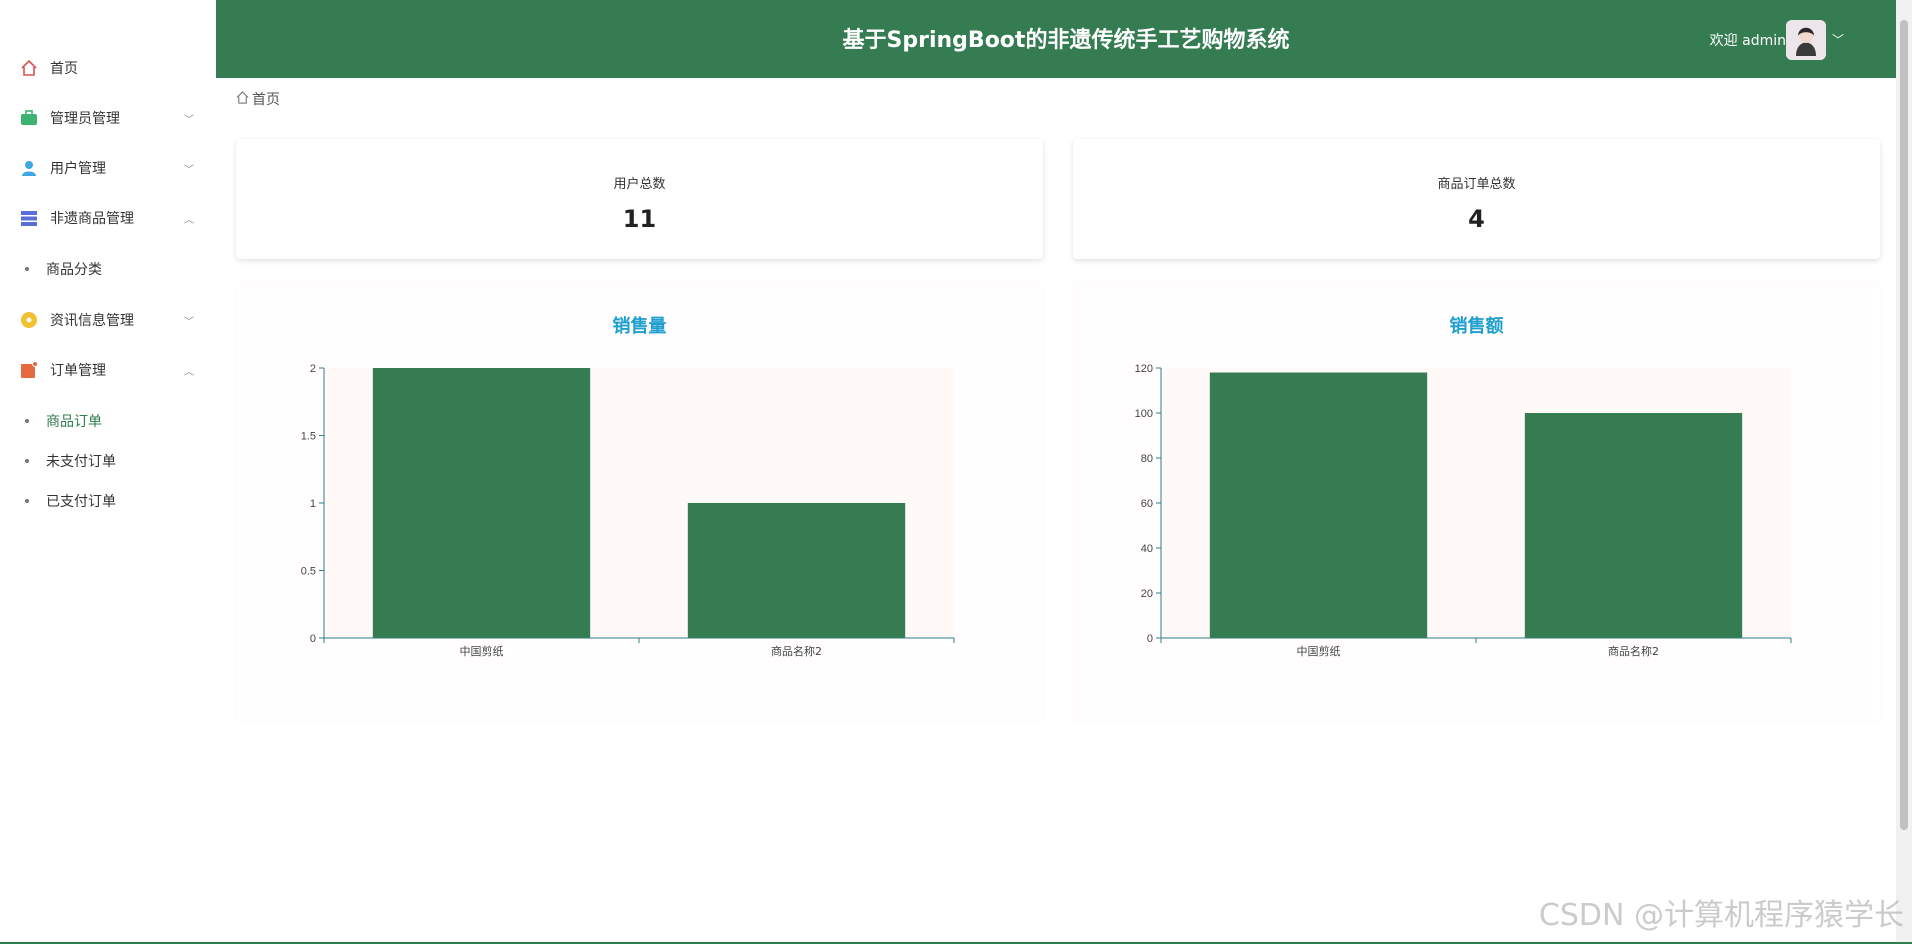 This screenshot has height=944, width=1912. What do you see at coordinates (1721, 915) in the screenshot?
I see `watermark: CSDN @计算机程序猿学长` at bounding box center [1721, 915].